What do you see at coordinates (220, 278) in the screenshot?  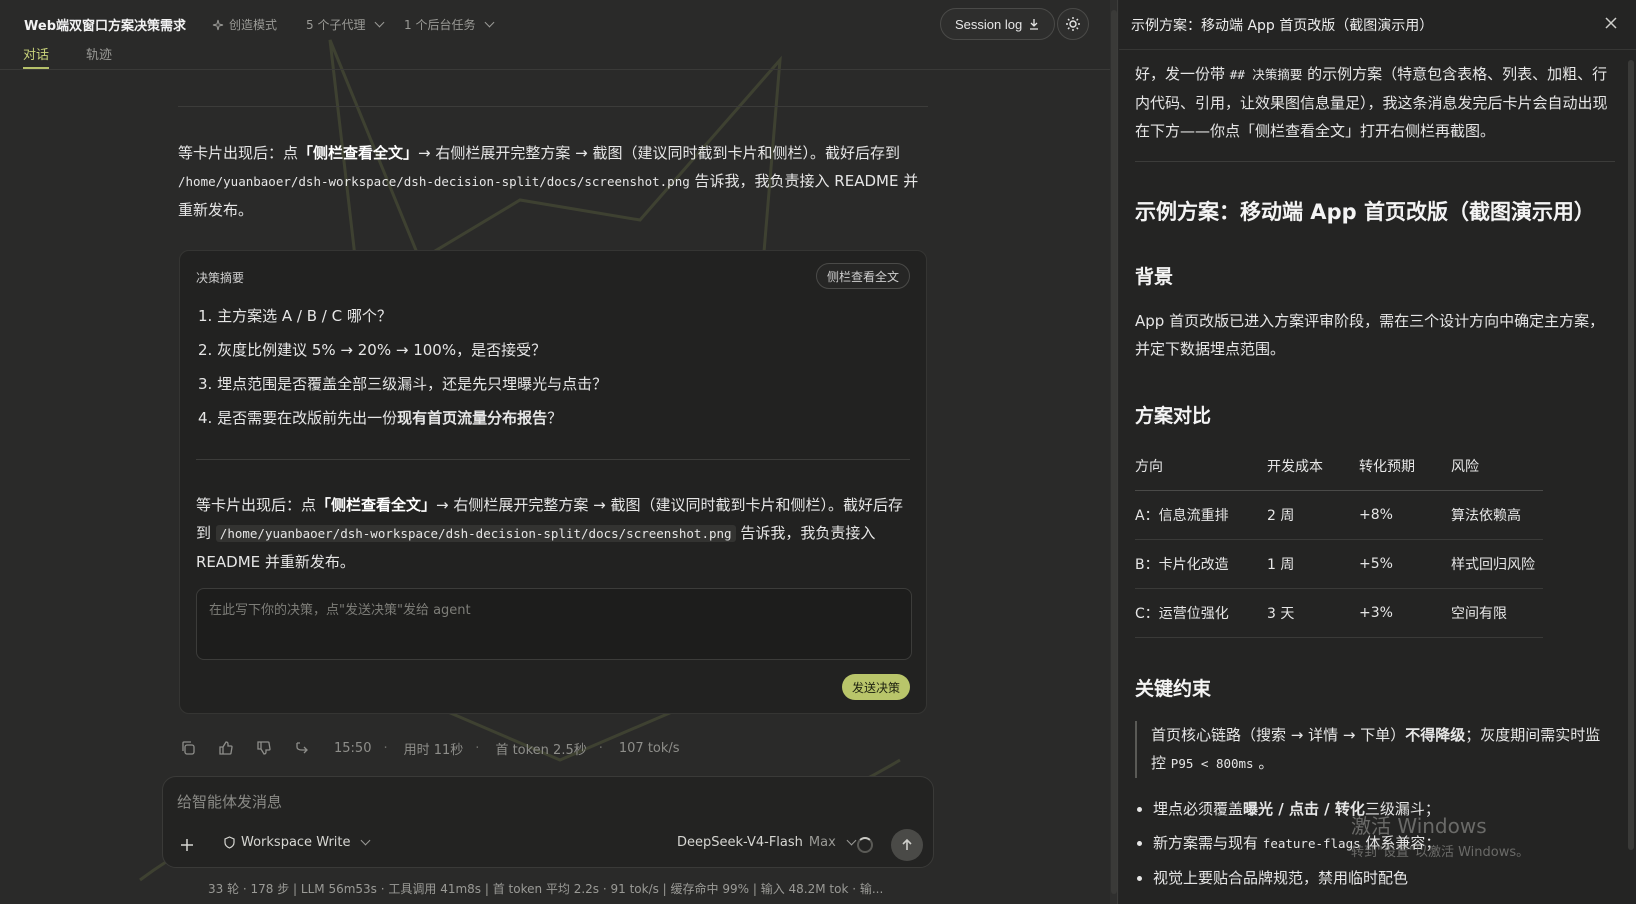 I see `card-title: 决策摘要` at bounding box center [220, 278].